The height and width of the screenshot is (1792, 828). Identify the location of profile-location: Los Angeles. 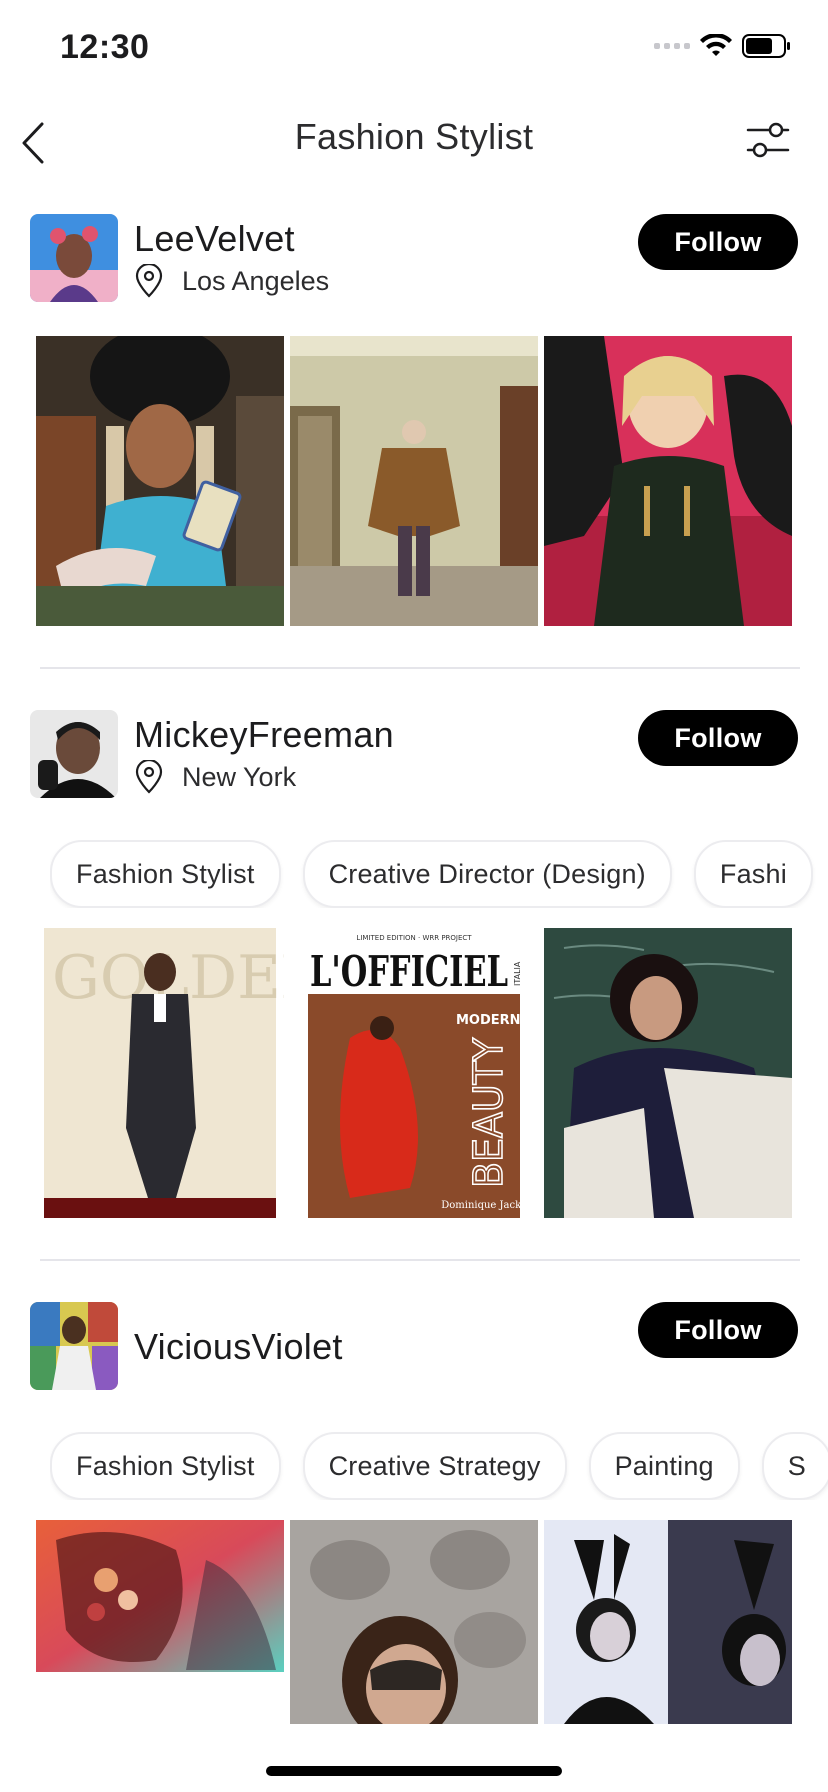
(231, 281).